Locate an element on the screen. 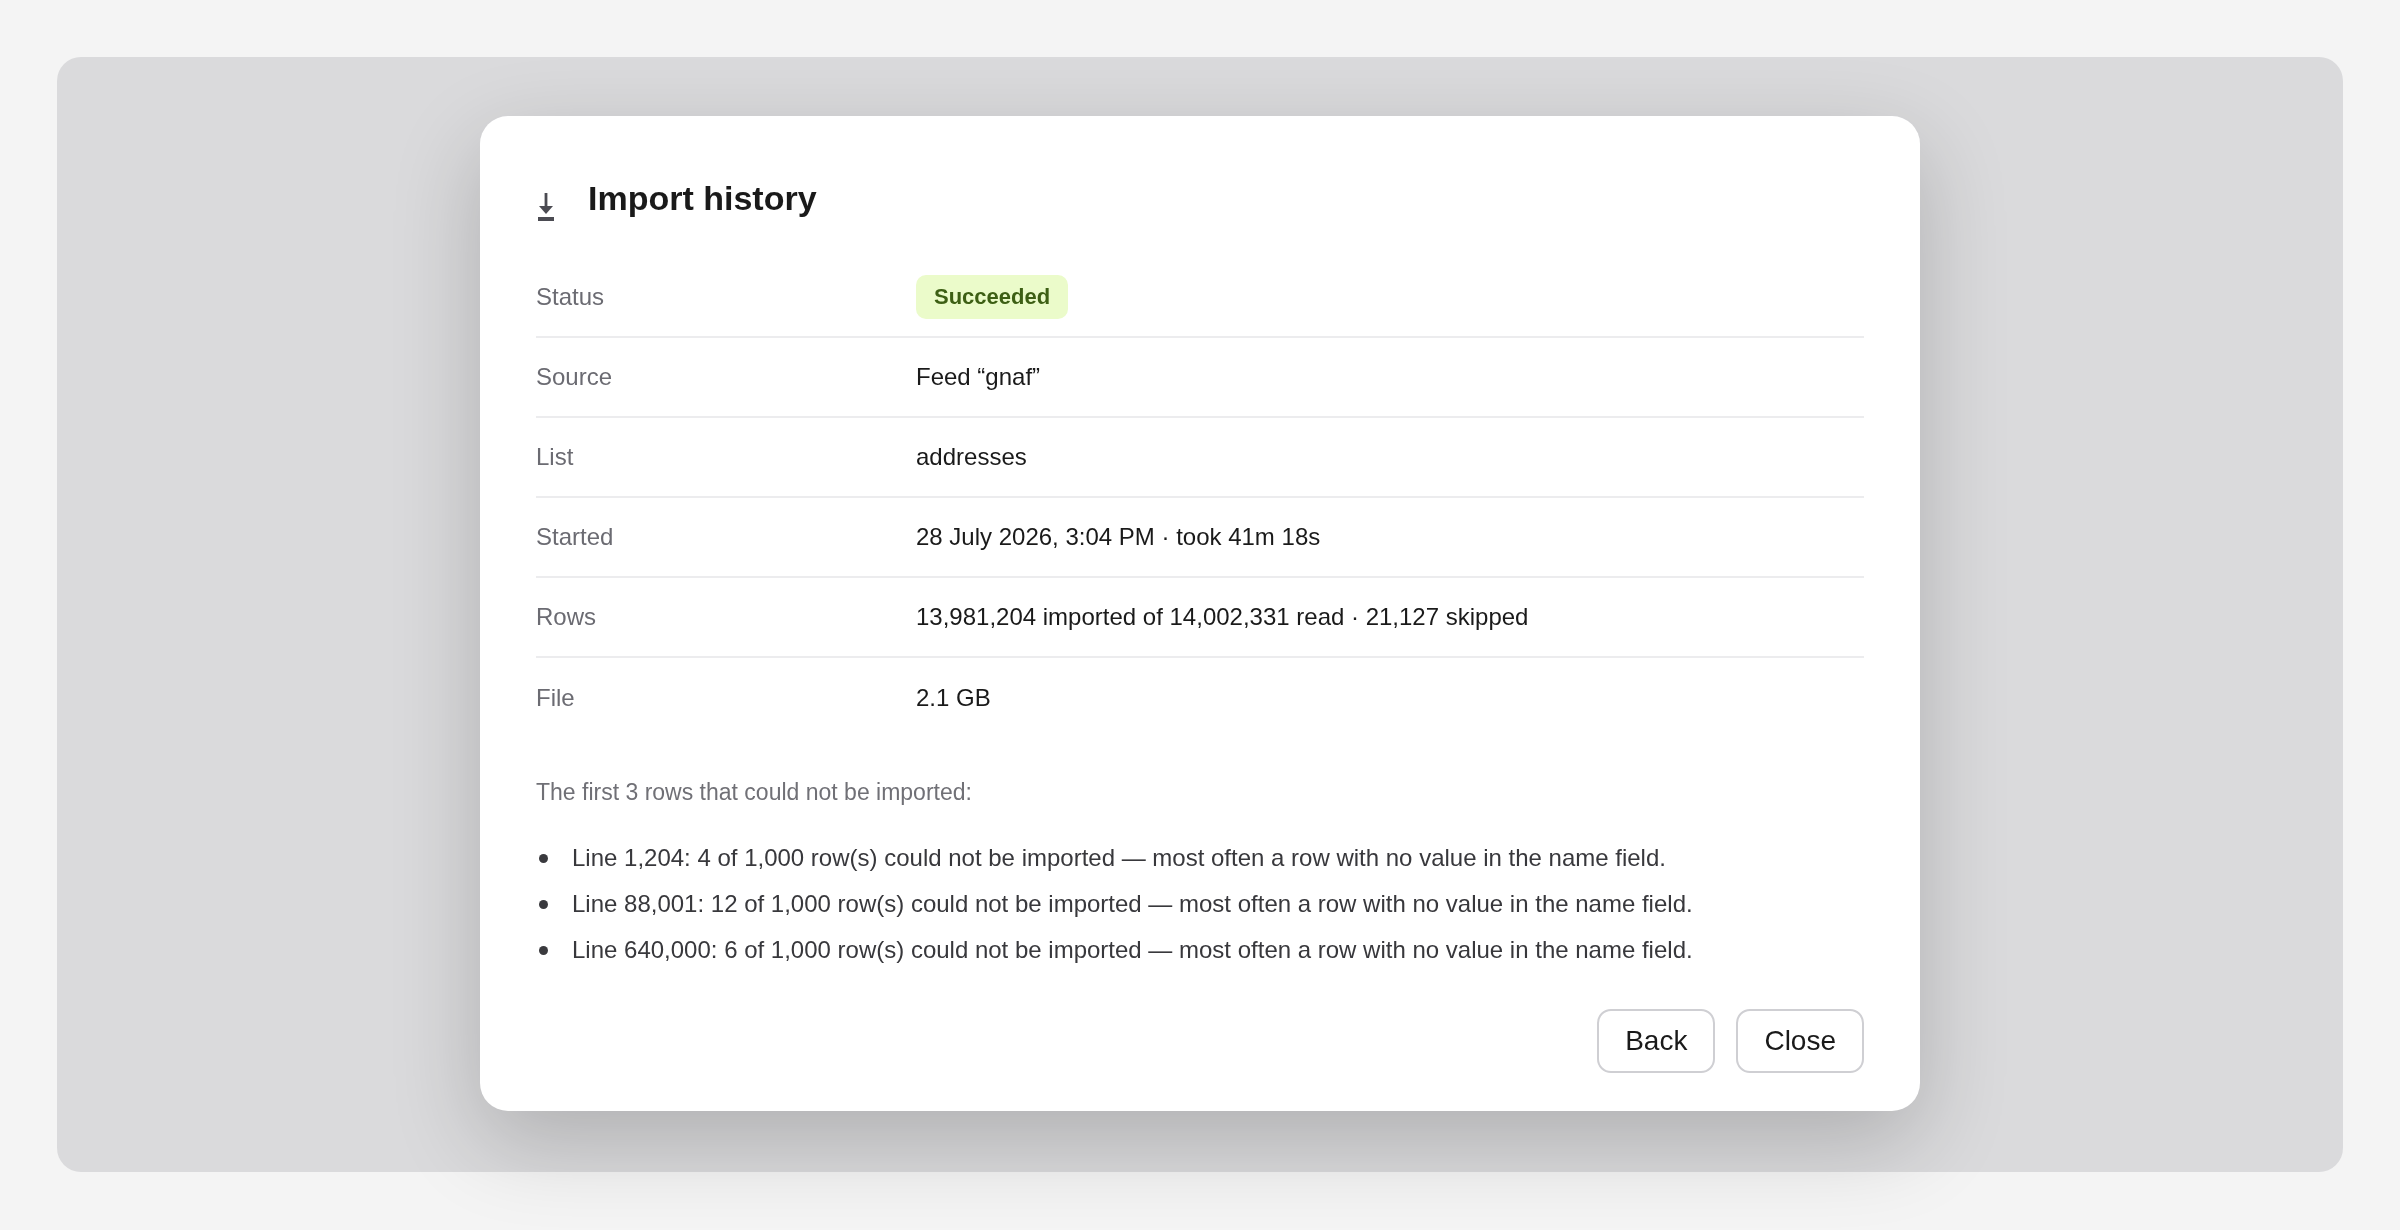 This screenshot has height=1230, width=2400. errors-caption: The first 3 rows that could not be imported: is located at coordinates (754, 792).